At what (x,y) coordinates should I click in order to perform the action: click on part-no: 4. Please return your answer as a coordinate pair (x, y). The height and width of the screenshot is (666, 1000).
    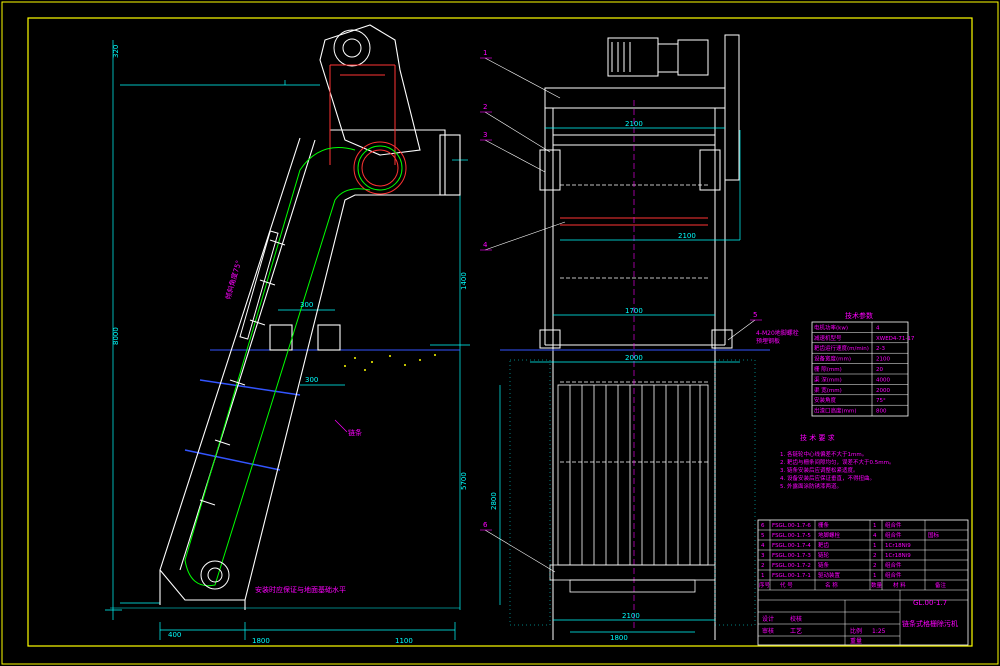
    Looking at the image, I should click on (763, 546).